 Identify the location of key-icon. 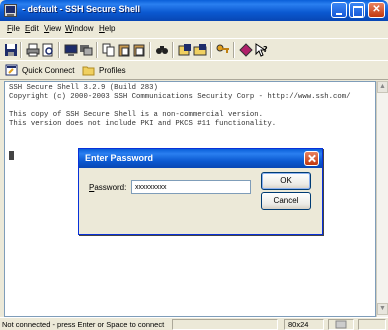
(223, 50).